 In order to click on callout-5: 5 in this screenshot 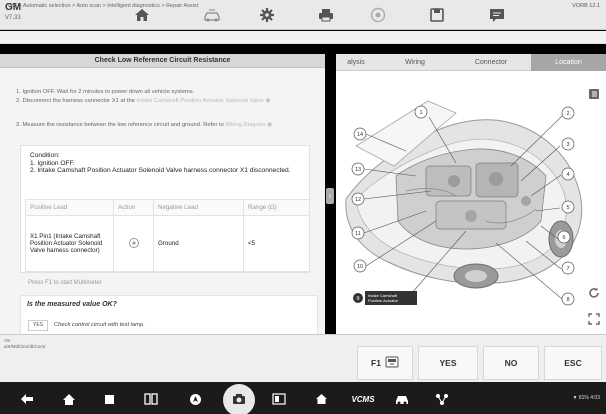, I will do `click(568, 207)`.